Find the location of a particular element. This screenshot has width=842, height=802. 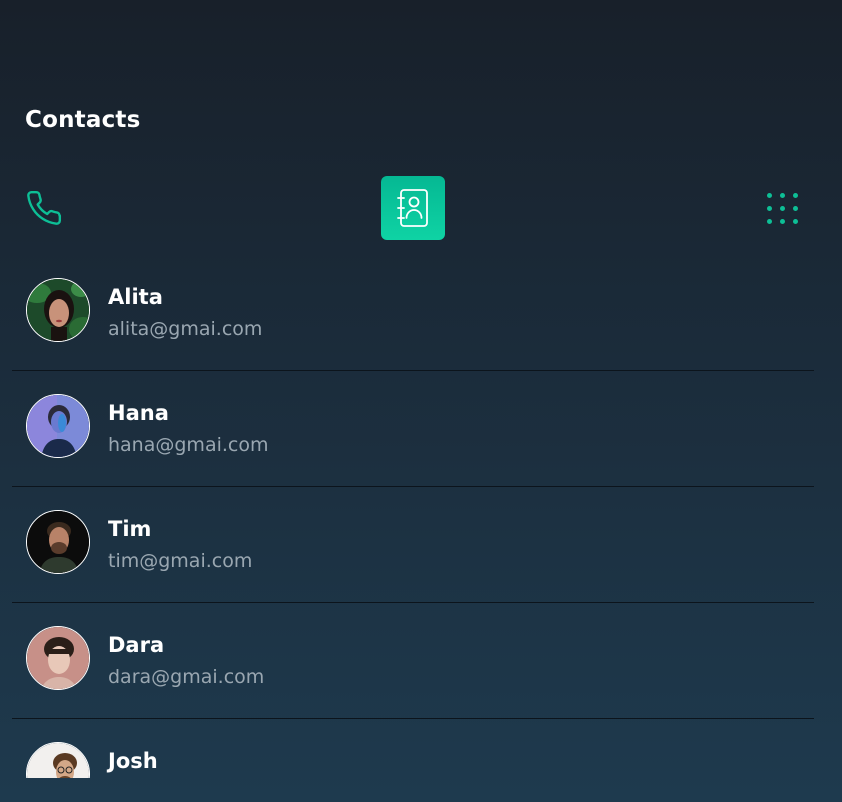

contact-name: Dara is located at coordinates (136, 645).